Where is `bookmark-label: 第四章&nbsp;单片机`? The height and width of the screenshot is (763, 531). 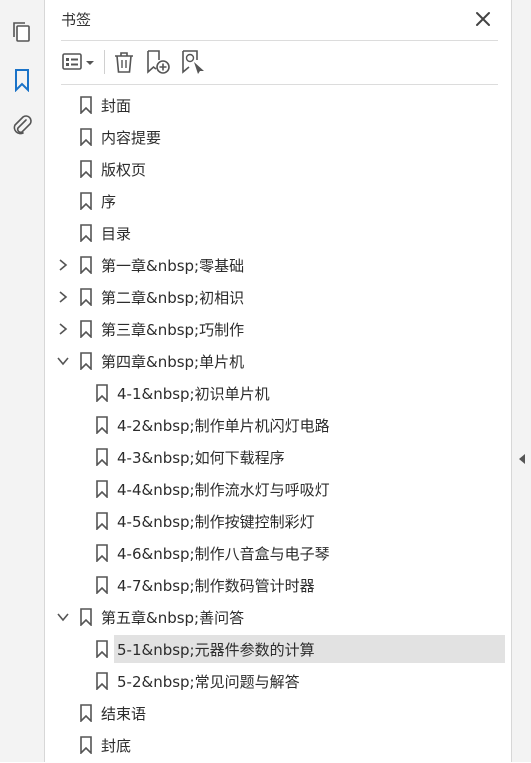
bookmark-label: 第四章&nbsp;单片机 is located at coordinates (172, 361).